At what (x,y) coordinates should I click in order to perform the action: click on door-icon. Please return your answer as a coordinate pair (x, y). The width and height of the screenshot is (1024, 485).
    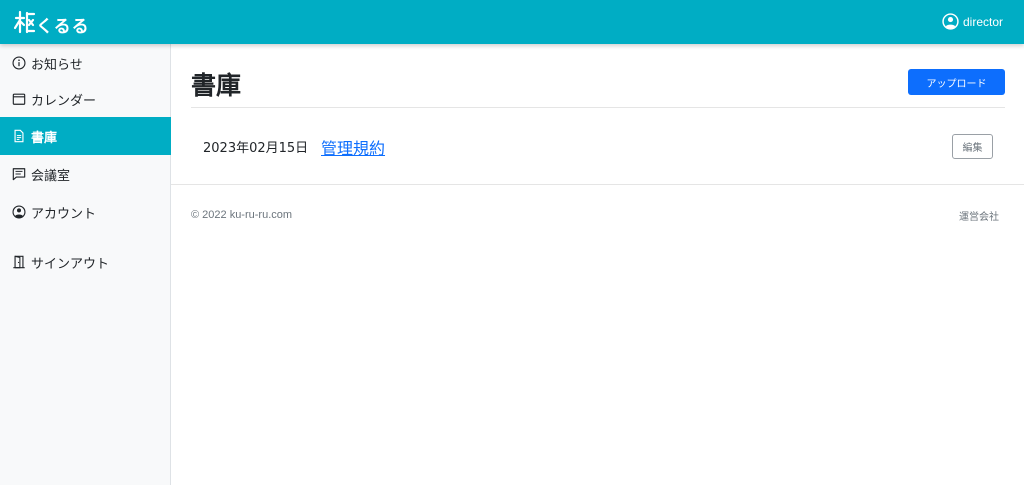
    Looking at the image, I should click on (19, 262).